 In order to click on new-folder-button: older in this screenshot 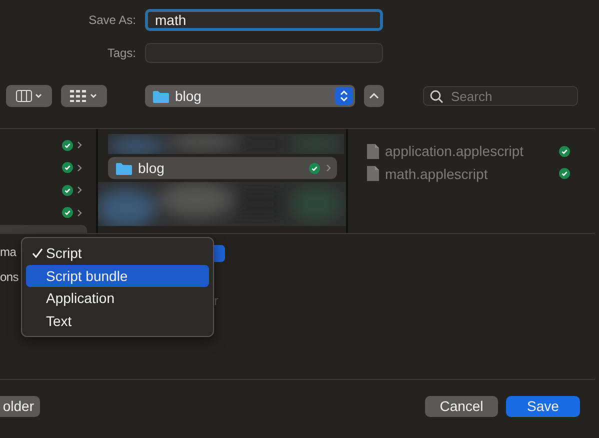, I will do `click(20, 406)`.